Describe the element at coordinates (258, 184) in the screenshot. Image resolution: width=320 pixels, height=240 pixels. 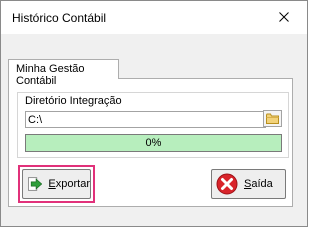
I see `exit-button-label: Saída` at that location.